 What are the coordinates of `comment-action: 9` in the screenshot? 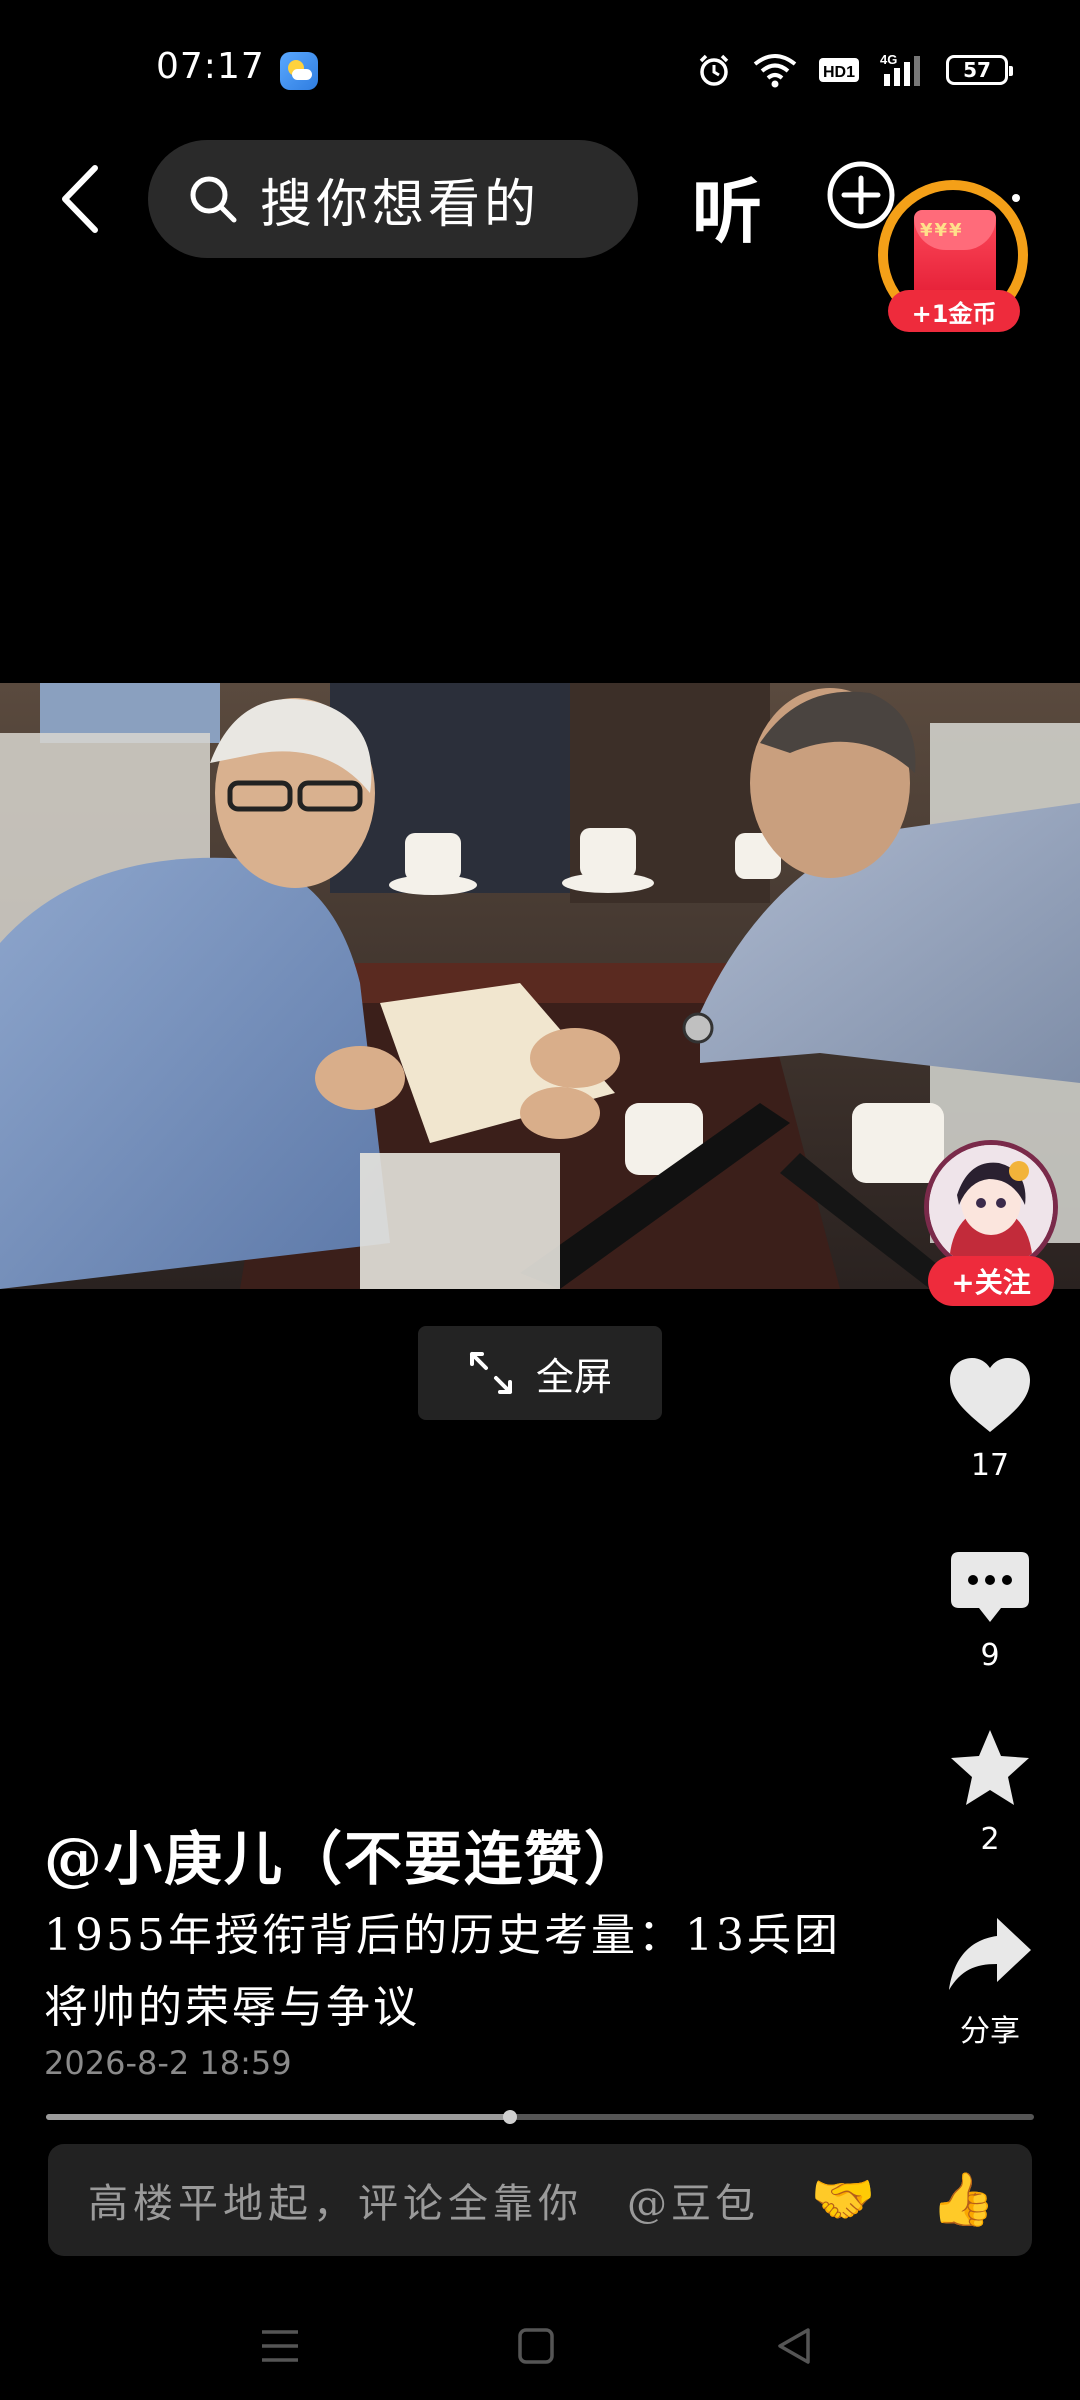 It's located at (990, 1611).